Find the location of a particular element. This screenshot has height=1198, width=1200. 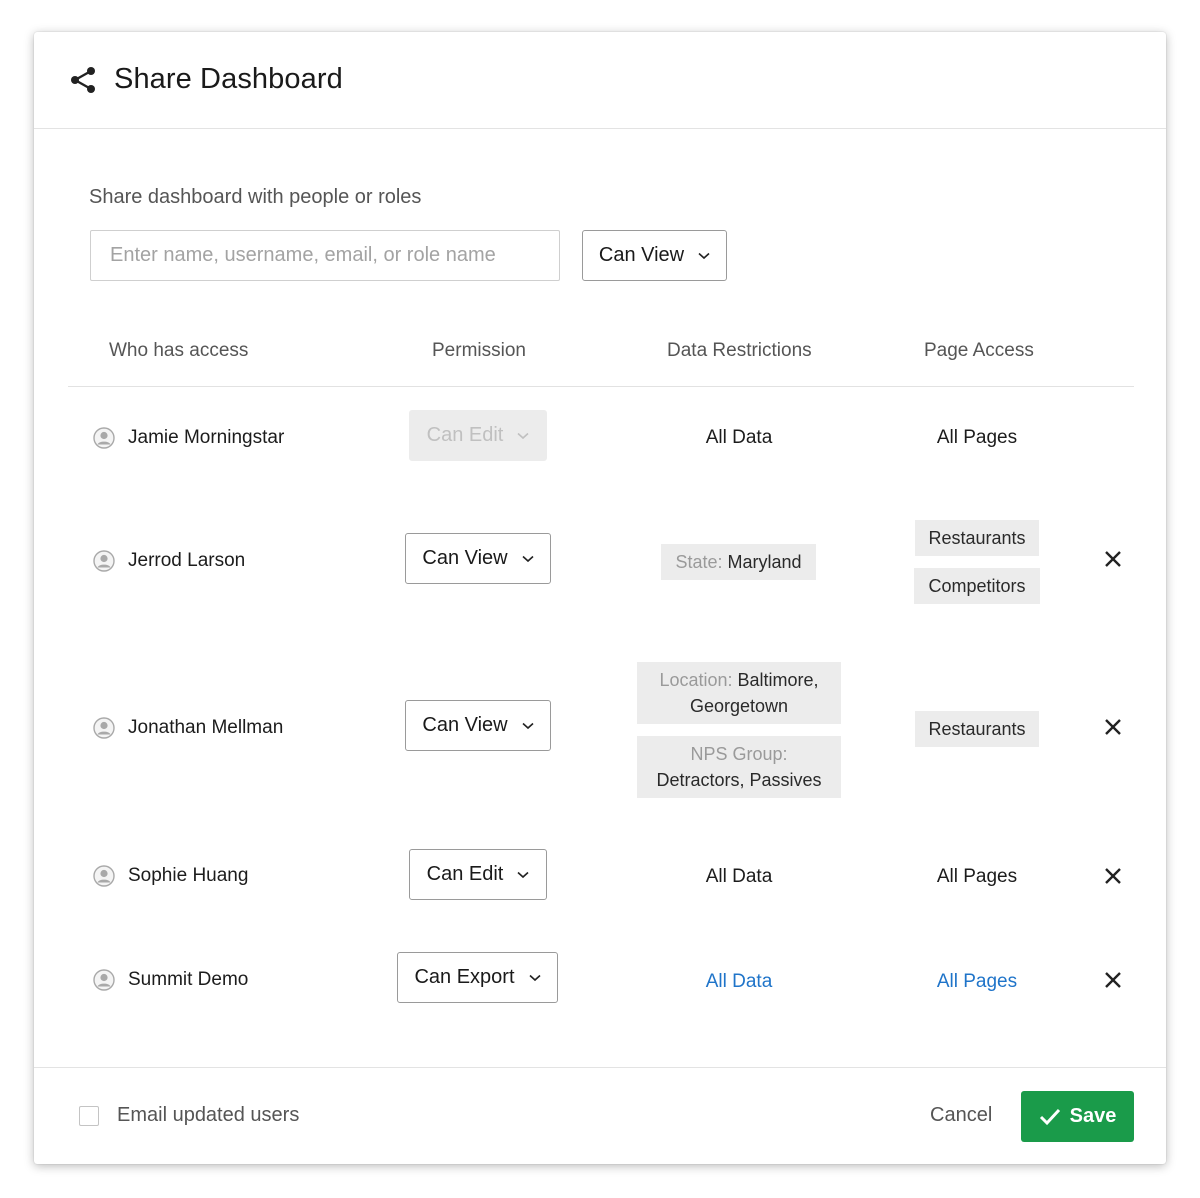

person-name: Jamie Morningstar is located at coordinates (206, 437).